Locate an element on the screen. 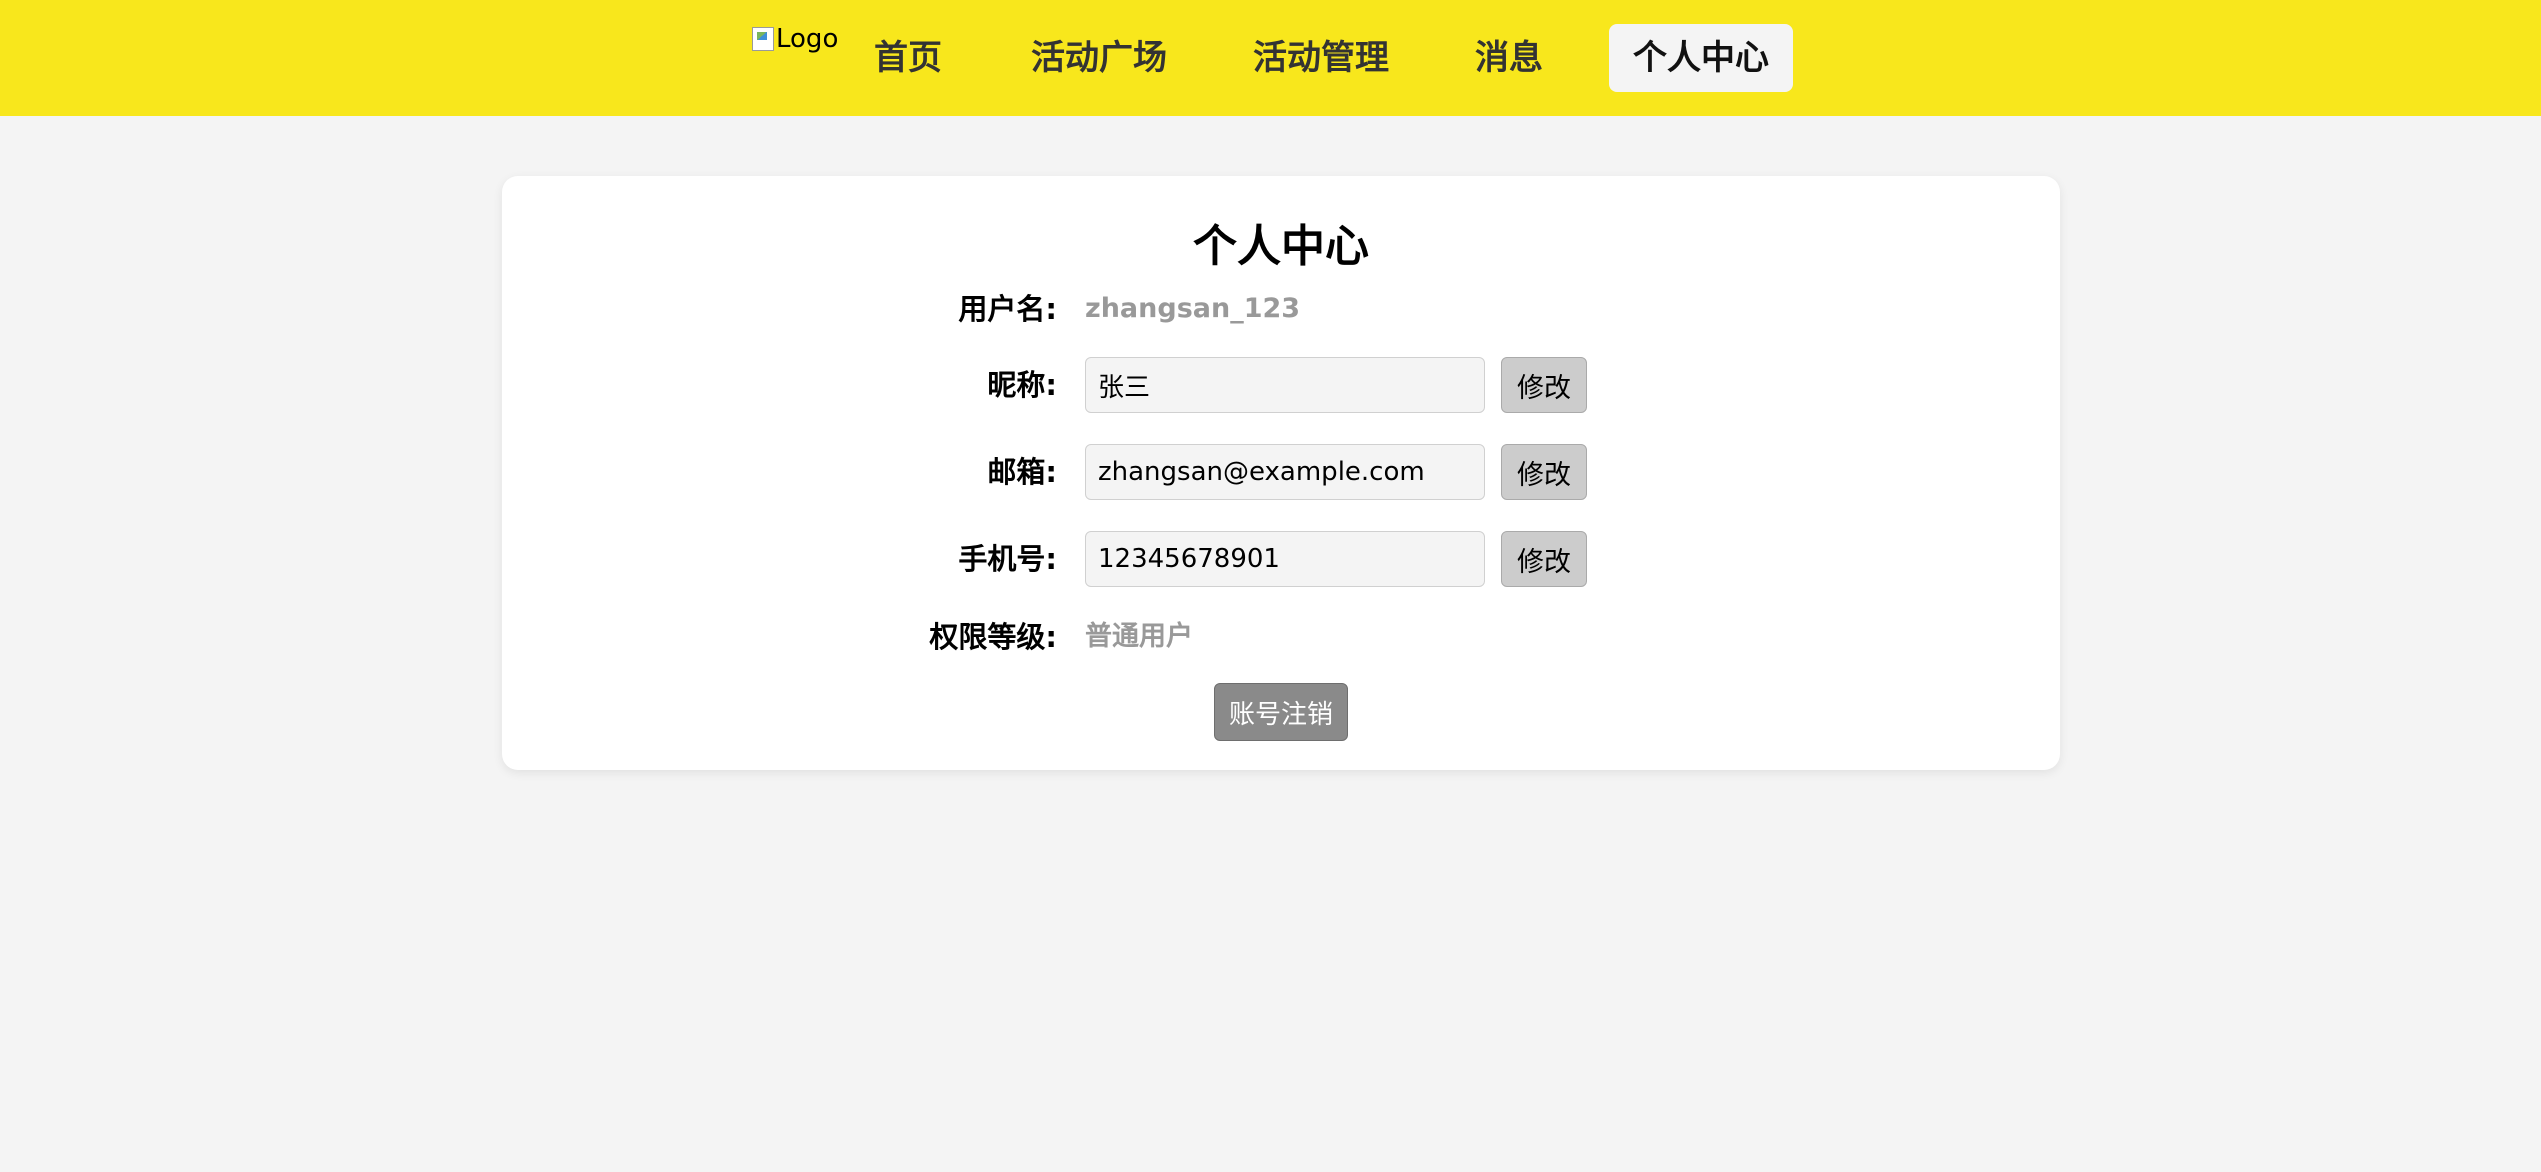 This screenshot has height=1172, width=2541. nav-item-home: 首页 is located at coordinates (908, 58).